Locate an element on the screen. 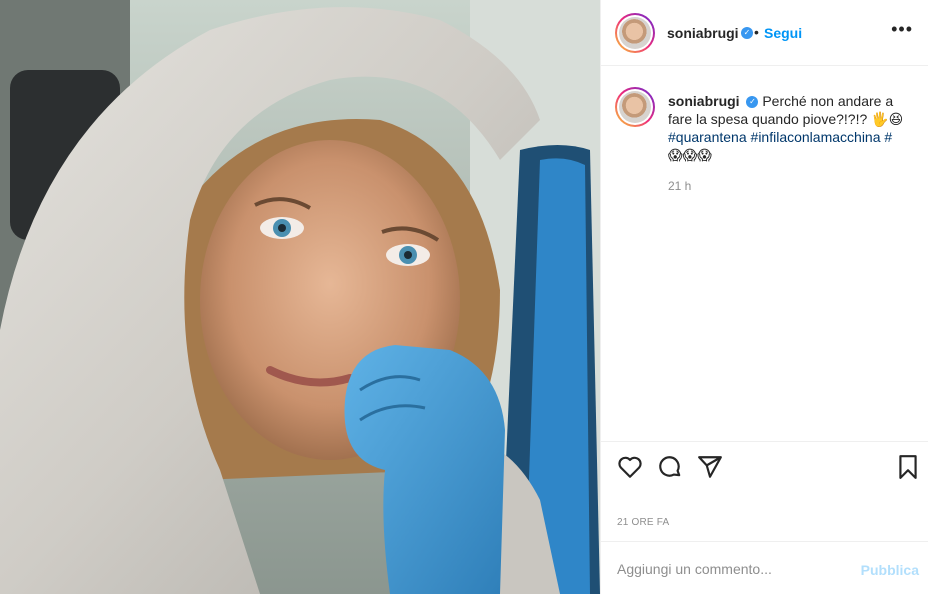 The width and height of the screenshot is (928, 594). hashtag-link: #quarantena is located at coordinates (707, 137).